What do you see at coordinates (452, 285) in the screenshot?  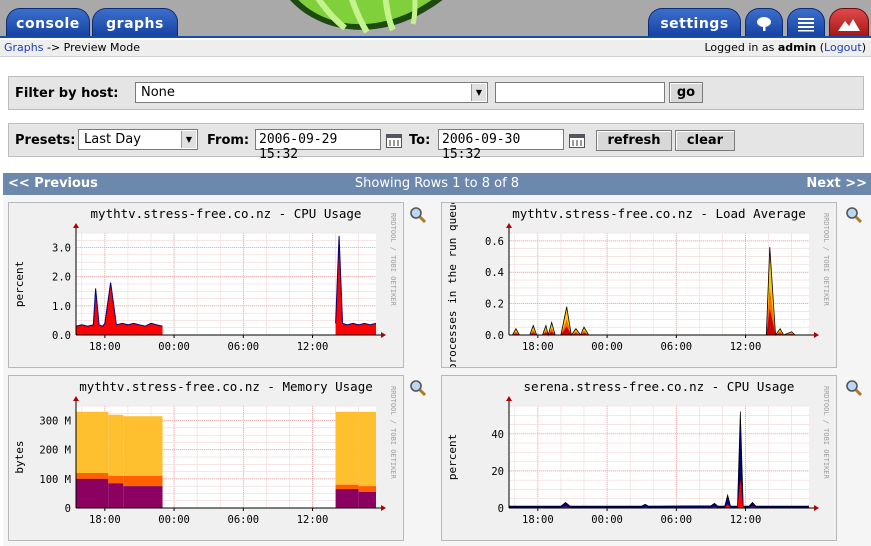 I see `graph-ylabel: processes in the run queue` at bounding box center [452, 285].